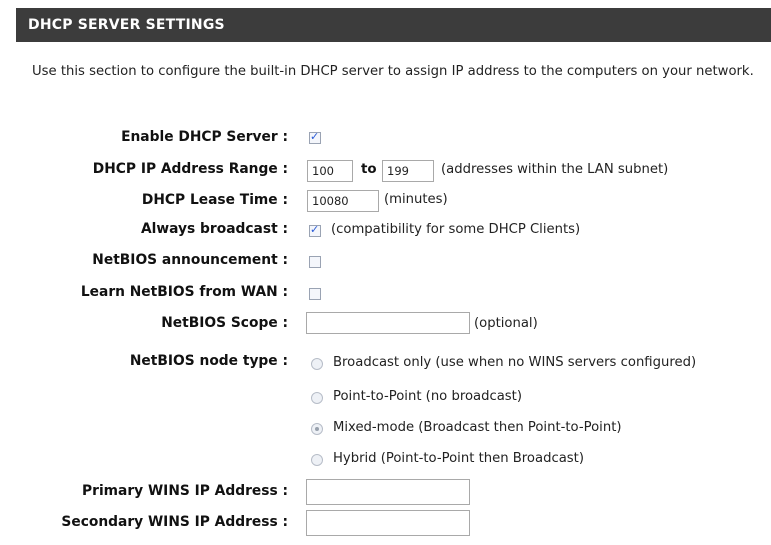 This screenshot has width=771, height=545. I want to click on ip-range-start-input: 100, so click(330, 171).